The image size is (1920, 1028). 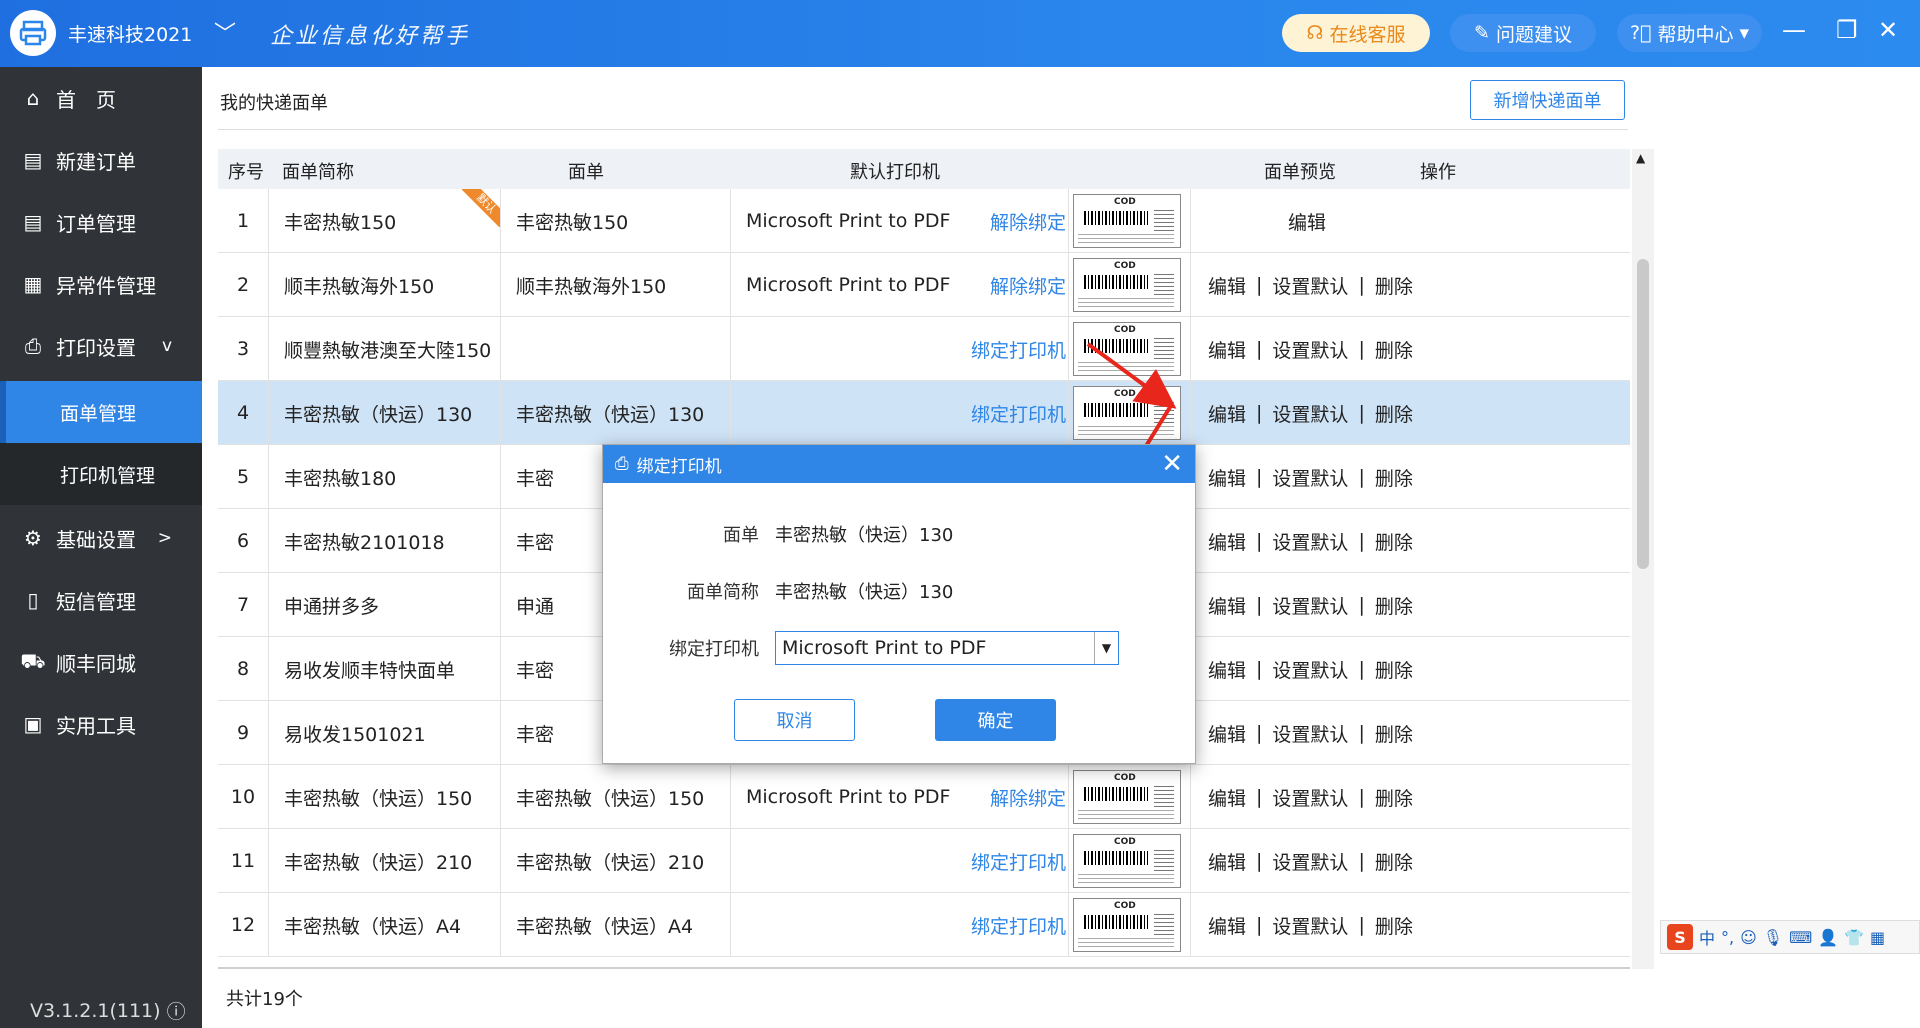 What do you see at coordinates (1828, 937) in the screenshot?
I see `user-icon: 👤` at bounding box center [1828, 937].